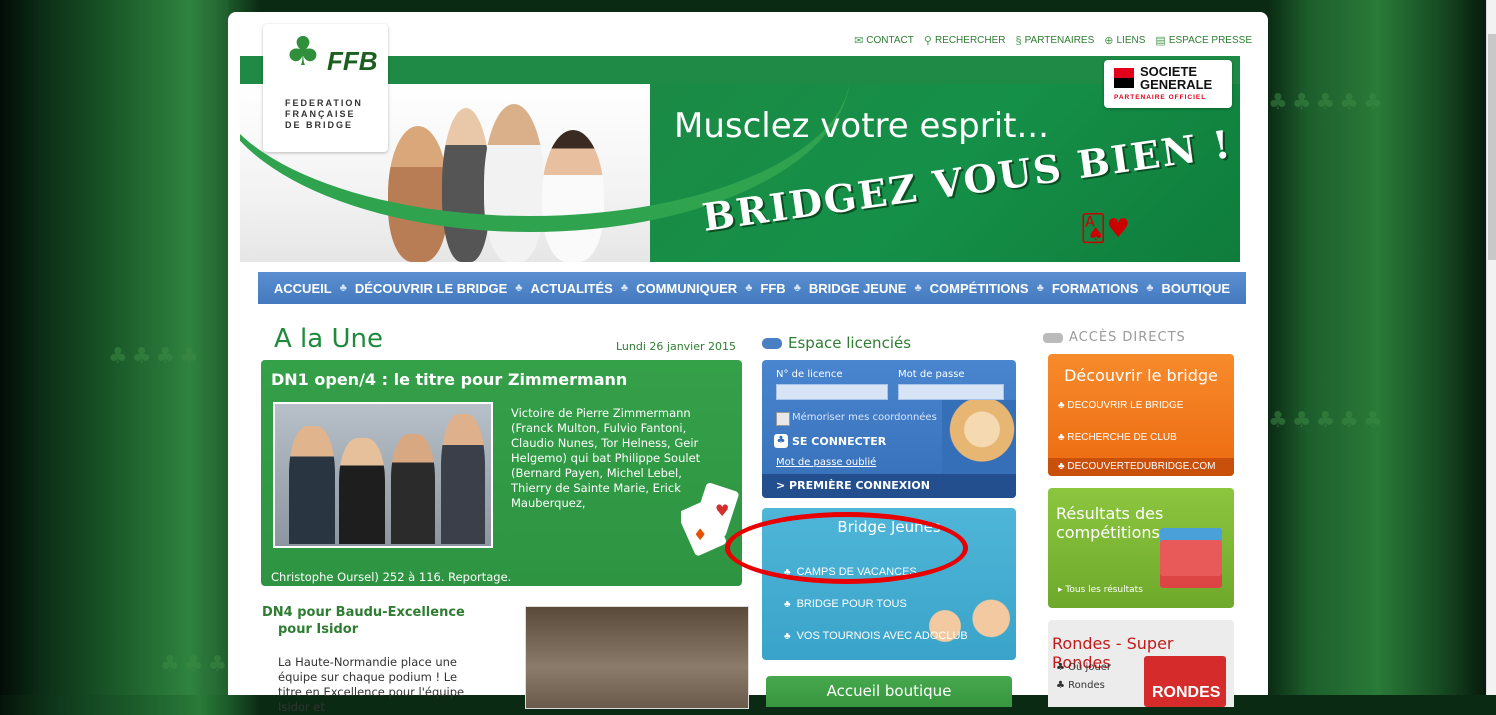  I want to click on sponsor-logo: SOCIETE GENERALE PARTENAIRE OFFICIEL, so click(1168, 84).